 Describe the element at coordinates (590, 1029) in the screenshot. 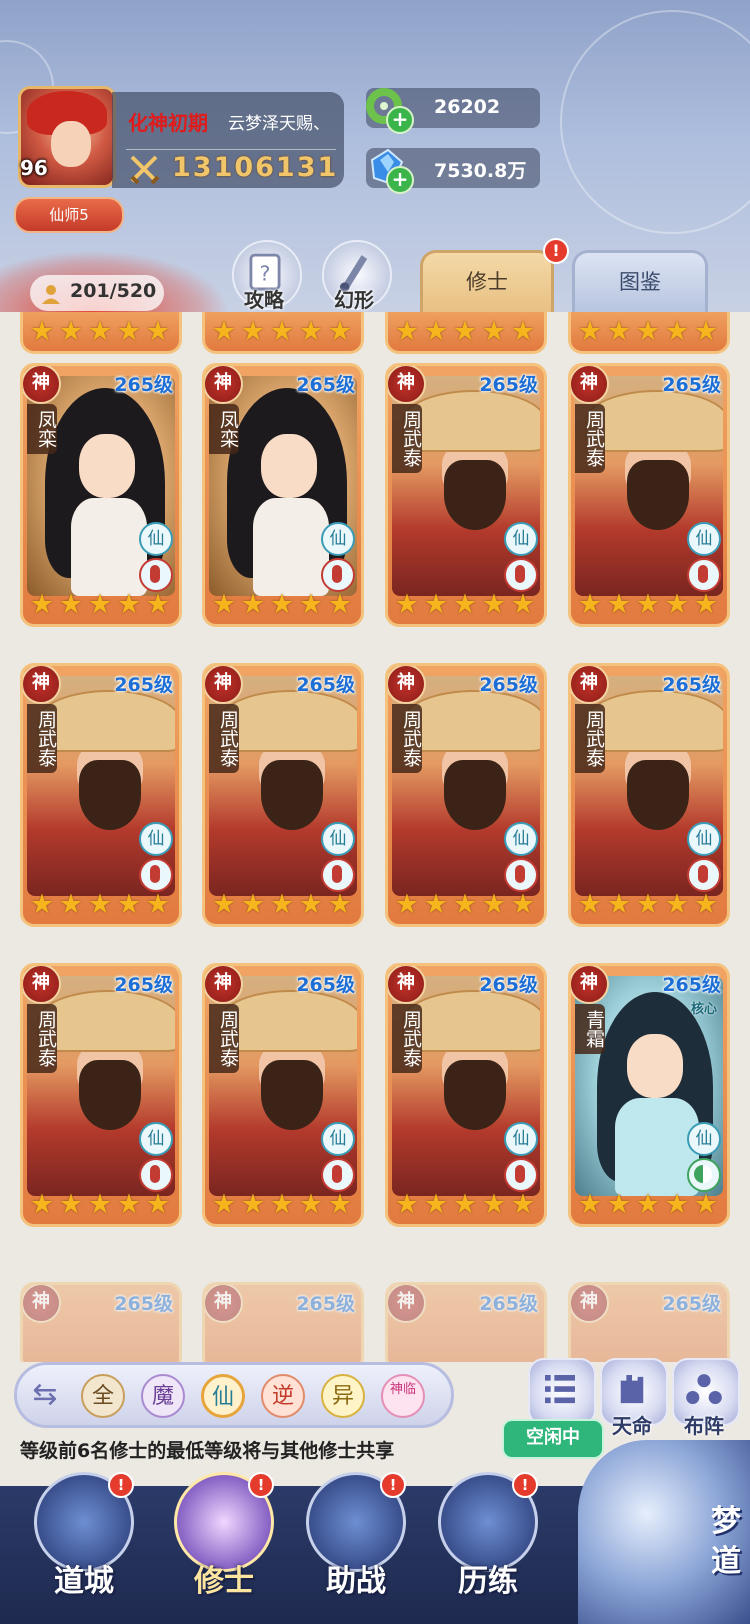

I see `card-name: 青霜` at that location.